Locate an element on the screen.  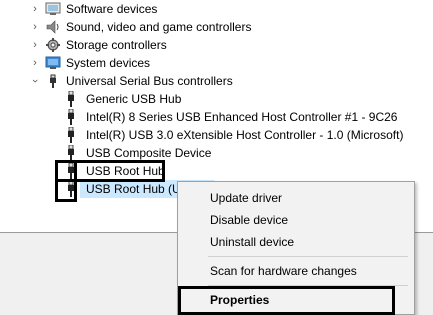
usb-device-usb-root-hub-1: USB Root Hub is located at coordinates (216, 171).